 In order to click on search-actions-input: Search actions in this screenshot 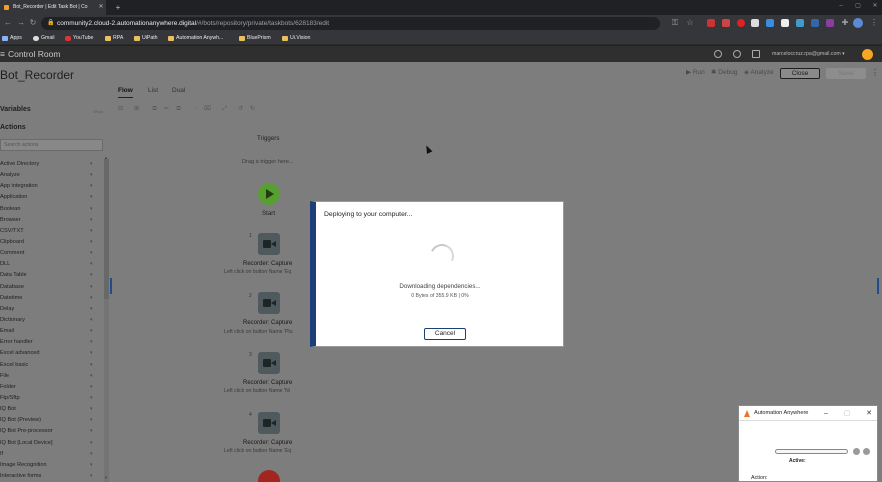, I will do `click(51, 145)`.